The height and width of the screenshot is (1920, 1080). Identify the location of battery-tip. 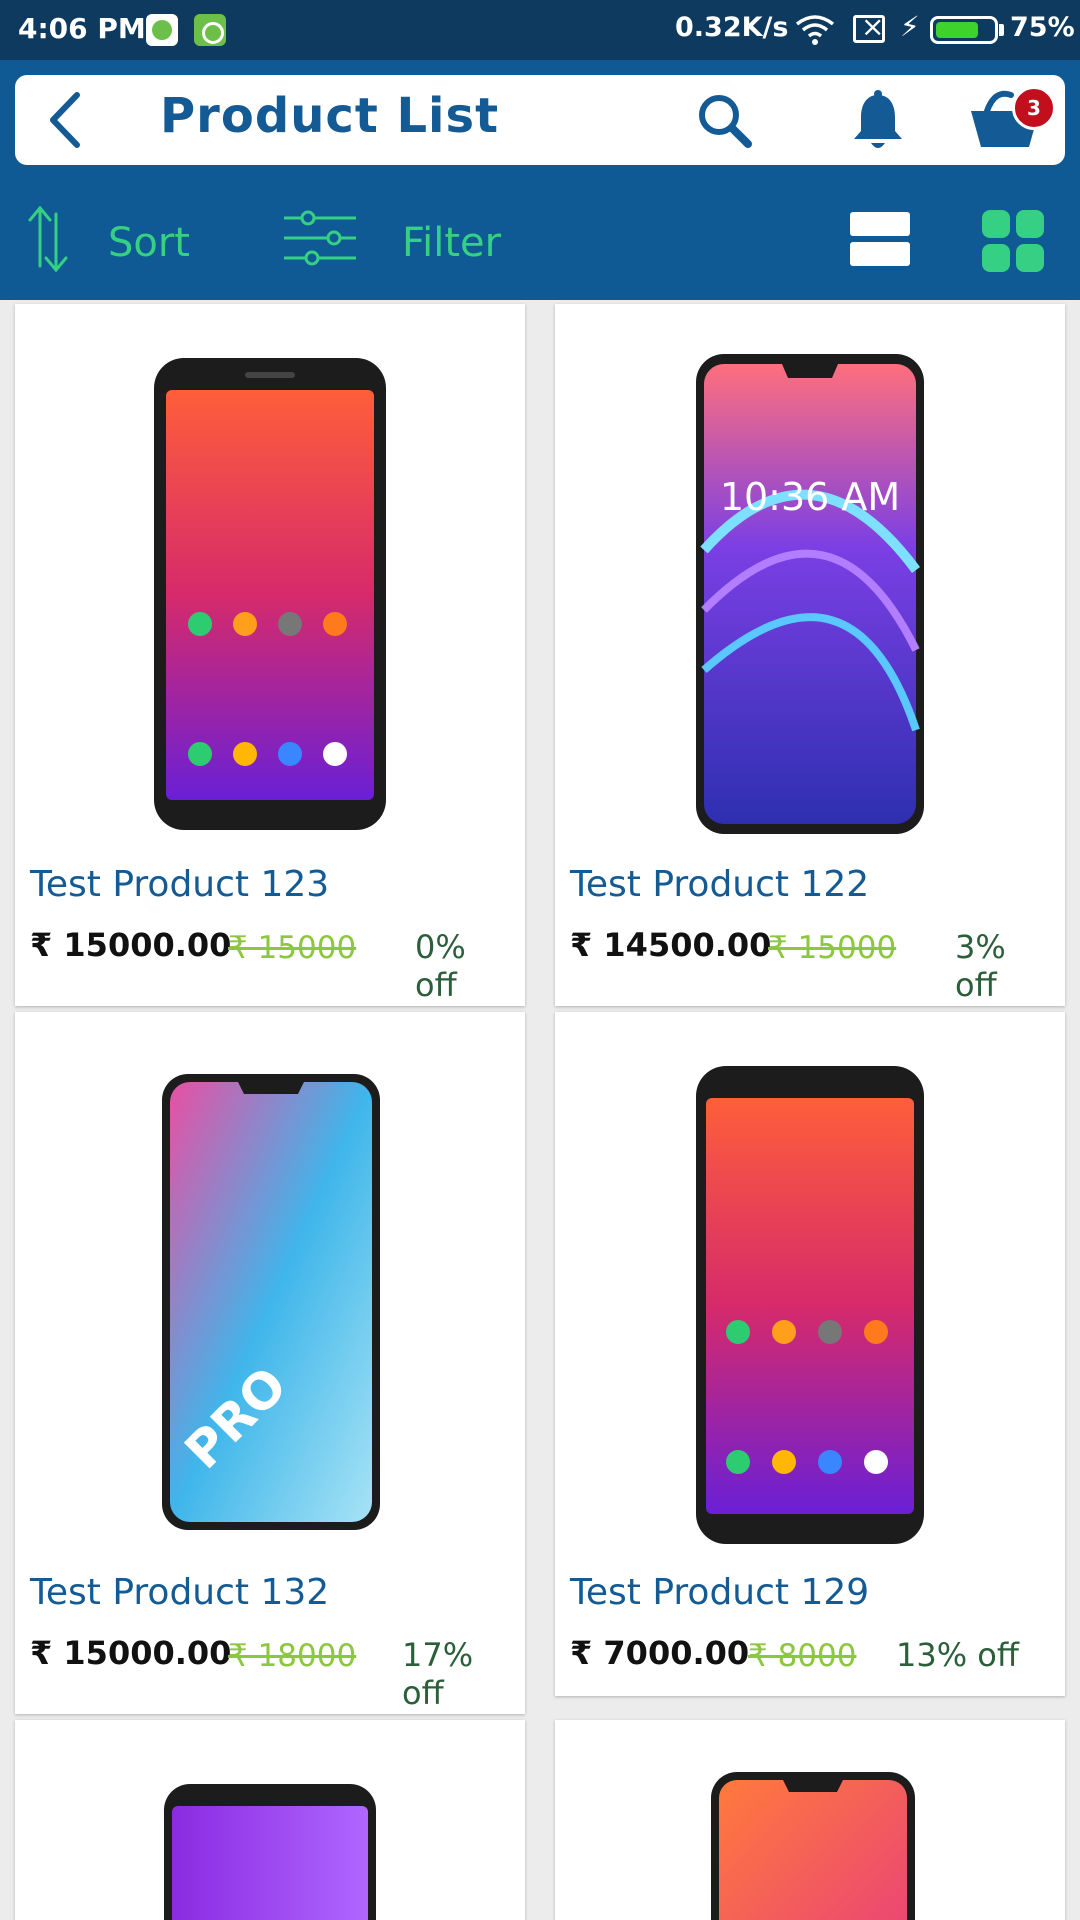
(1001, 30).